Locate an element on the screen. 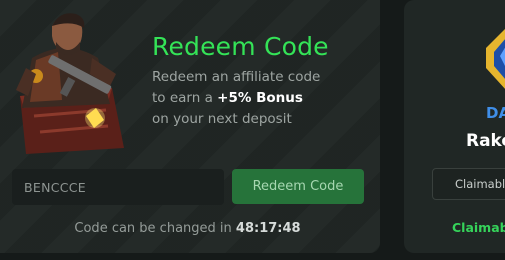  redeem-title: Redeem Code is located at coordinates (240, 46).